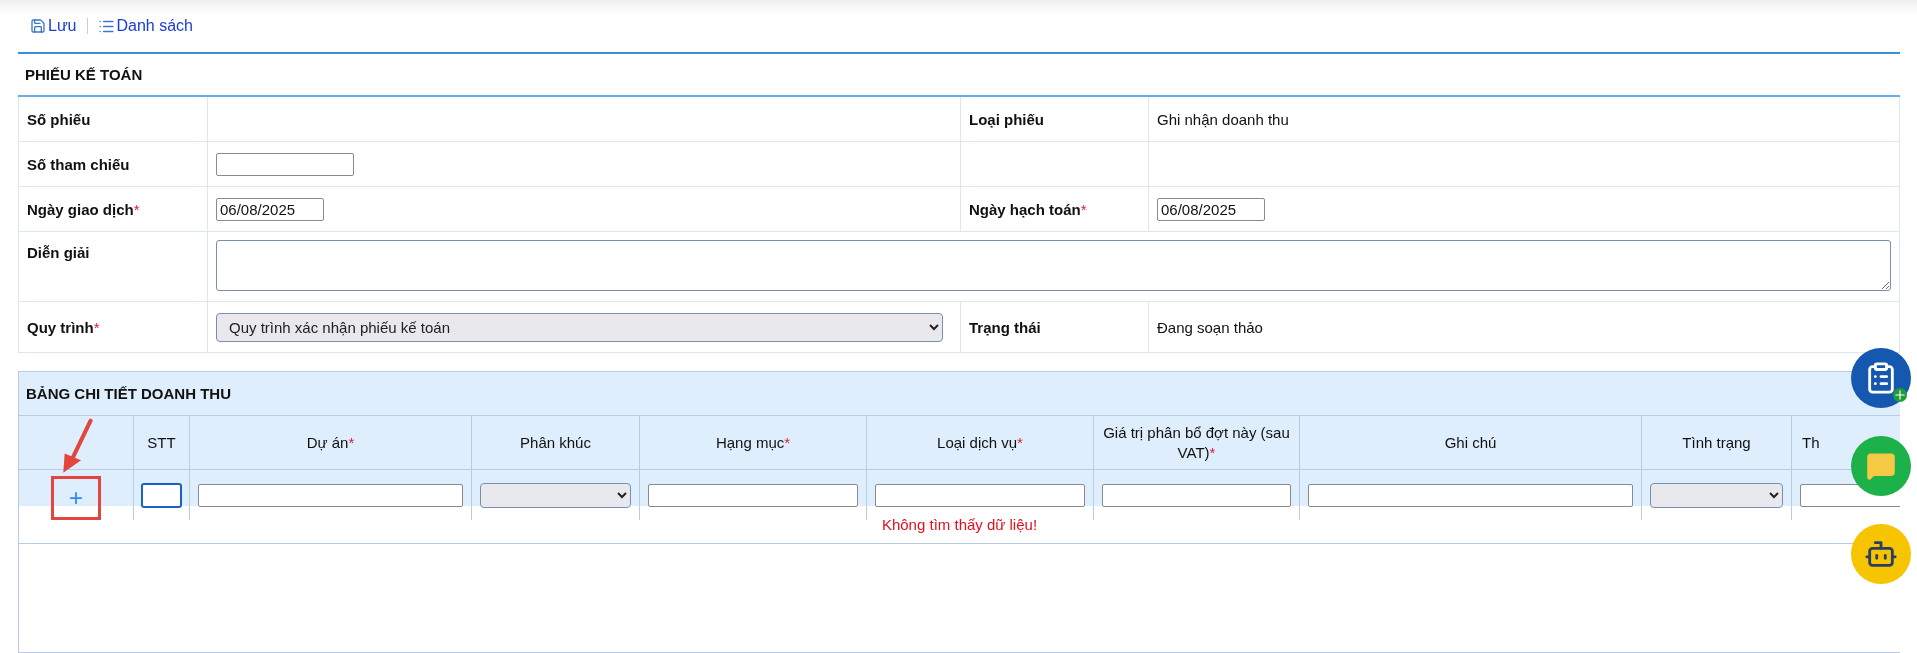  I want to click on column-header: STT, so click(161, 442).